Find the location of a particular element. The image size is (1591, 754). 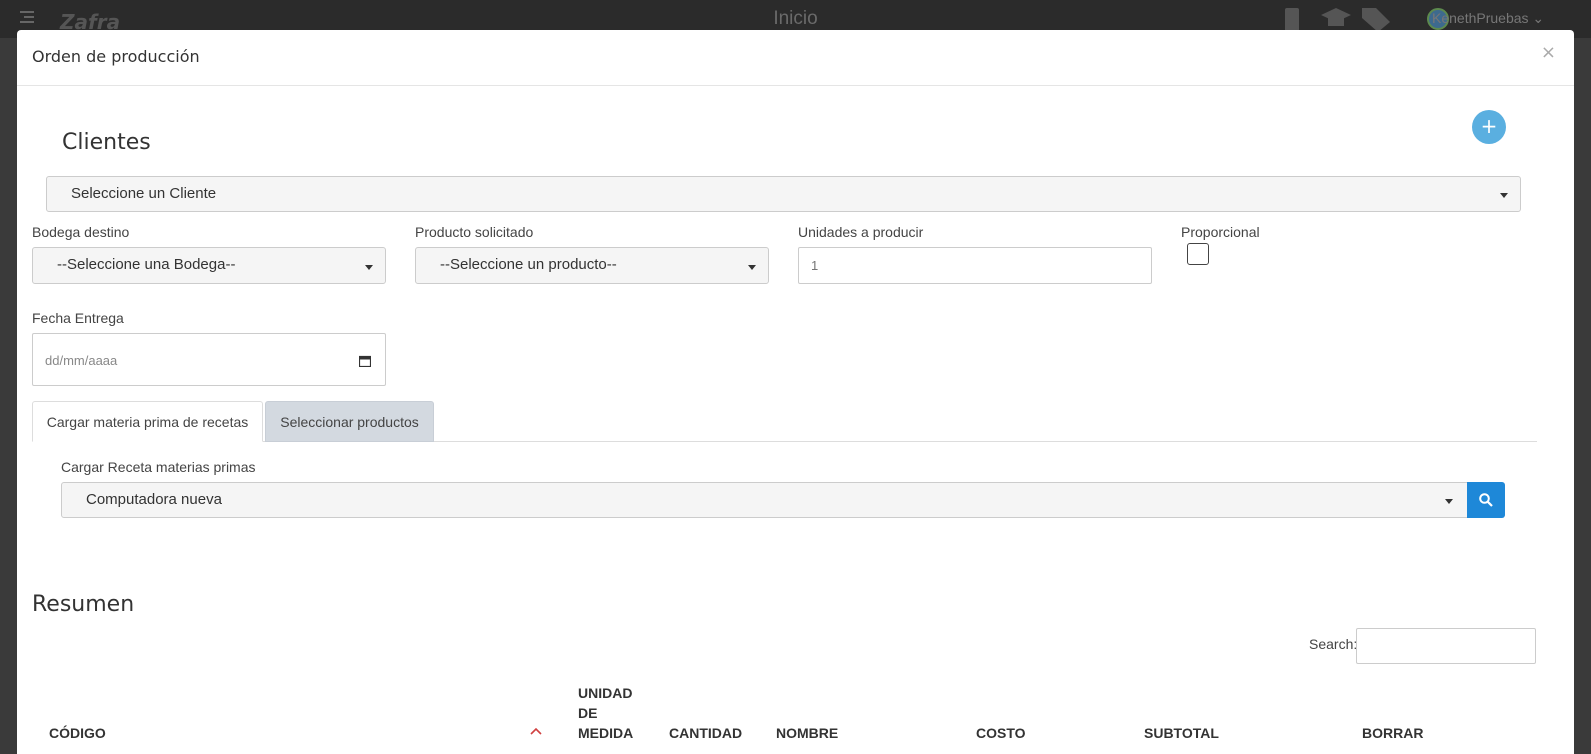

fecha-input: dd/mm/aaaa is located at coordinates (209, 359).